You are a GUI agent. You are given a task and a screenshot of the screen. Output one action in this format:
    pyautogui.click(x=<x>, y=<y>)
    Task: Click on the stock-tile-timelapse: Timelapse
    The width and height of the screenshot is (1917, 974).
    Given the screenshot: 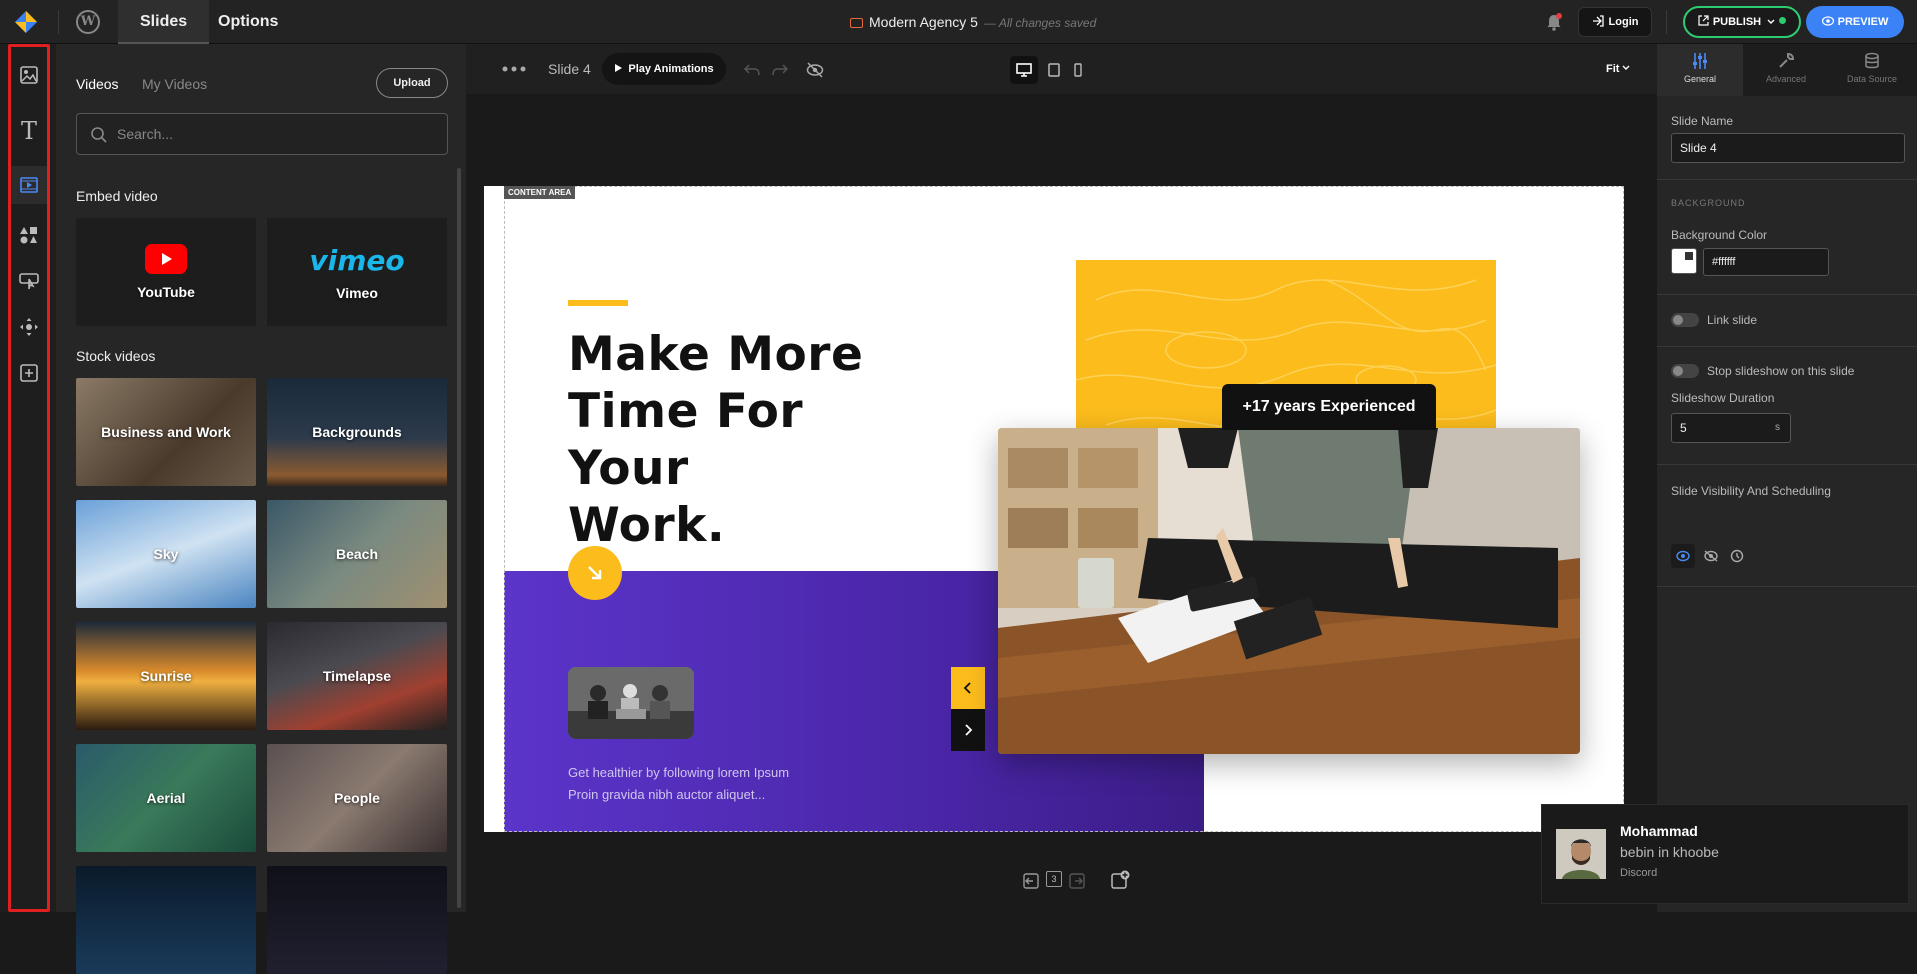 What is the action you would take?
    pyautogui.click(x=357, y=676)
    